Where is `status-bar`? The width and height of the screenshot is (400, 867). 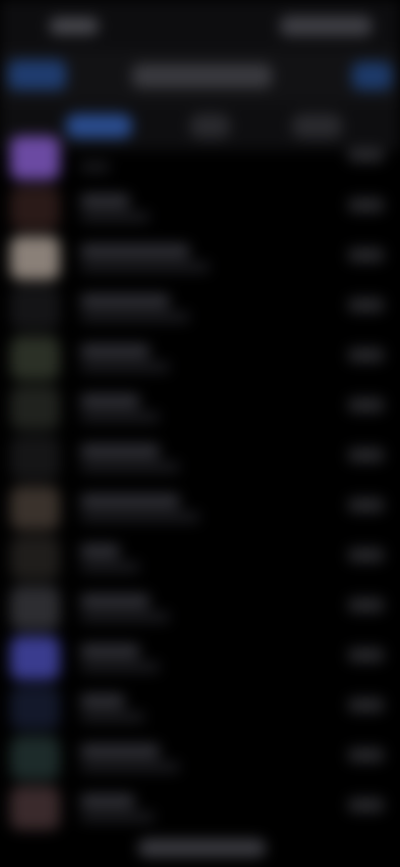
status-bar is located at coordinates (200, 25).